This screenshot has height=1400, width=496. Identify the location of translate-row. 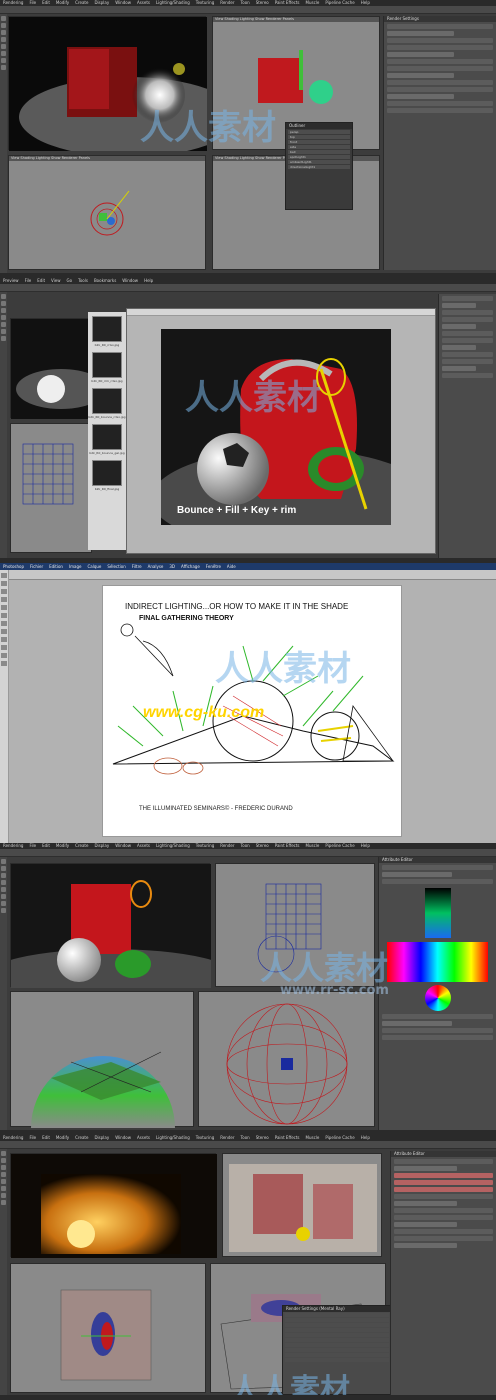
(443, 1175).